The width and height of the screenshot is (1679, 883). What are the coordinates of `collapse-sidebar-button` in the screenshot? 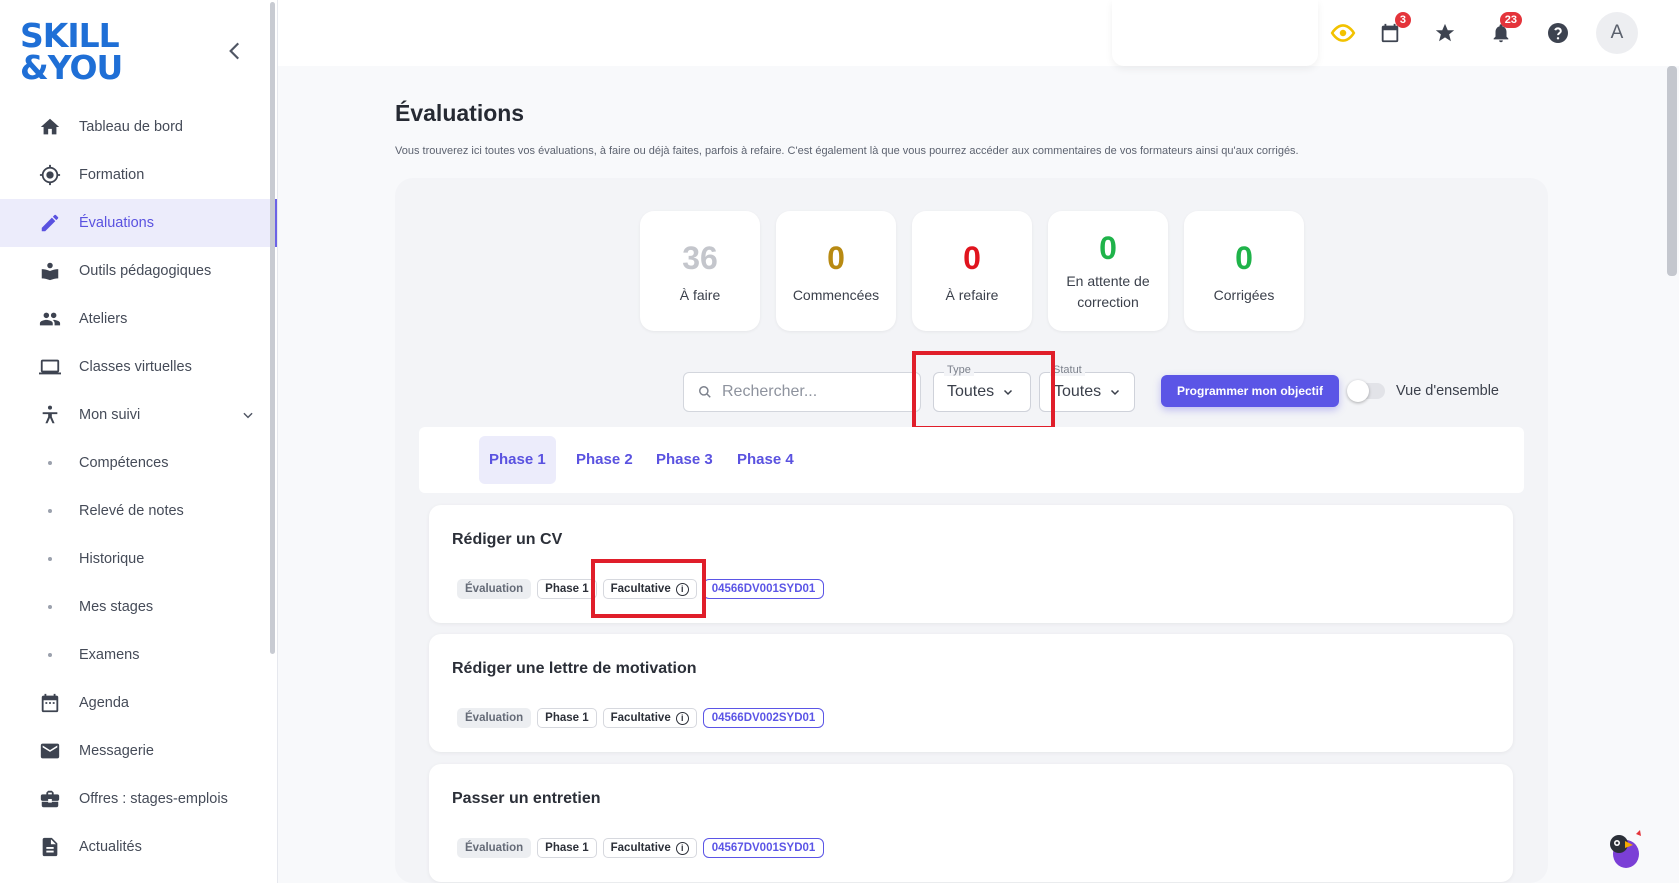 It's located at (235, 51).